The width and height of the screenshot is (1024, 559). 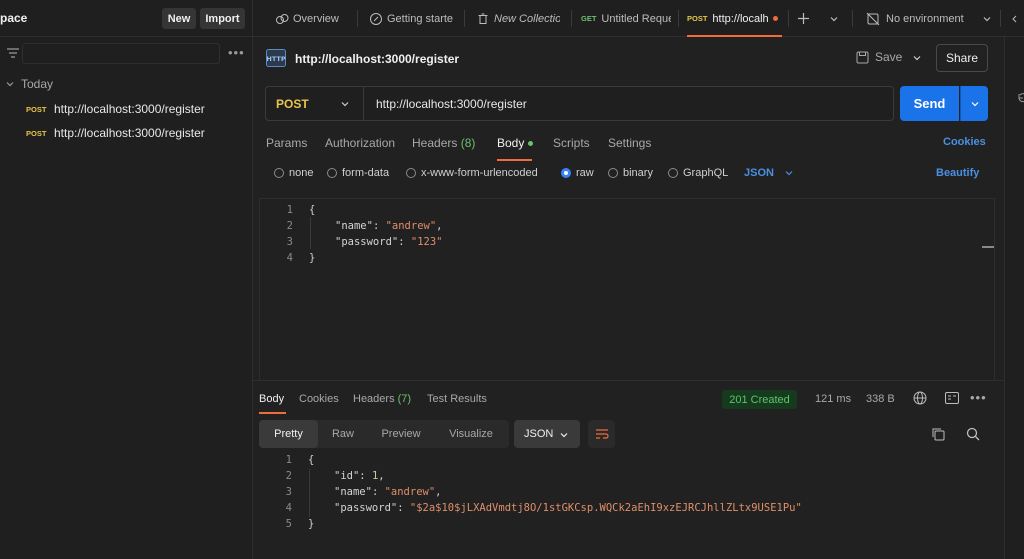 What do you see at coordinates (311, 524) in the screenshot?
I see `code-text: }` at bounding box center [311, 524].